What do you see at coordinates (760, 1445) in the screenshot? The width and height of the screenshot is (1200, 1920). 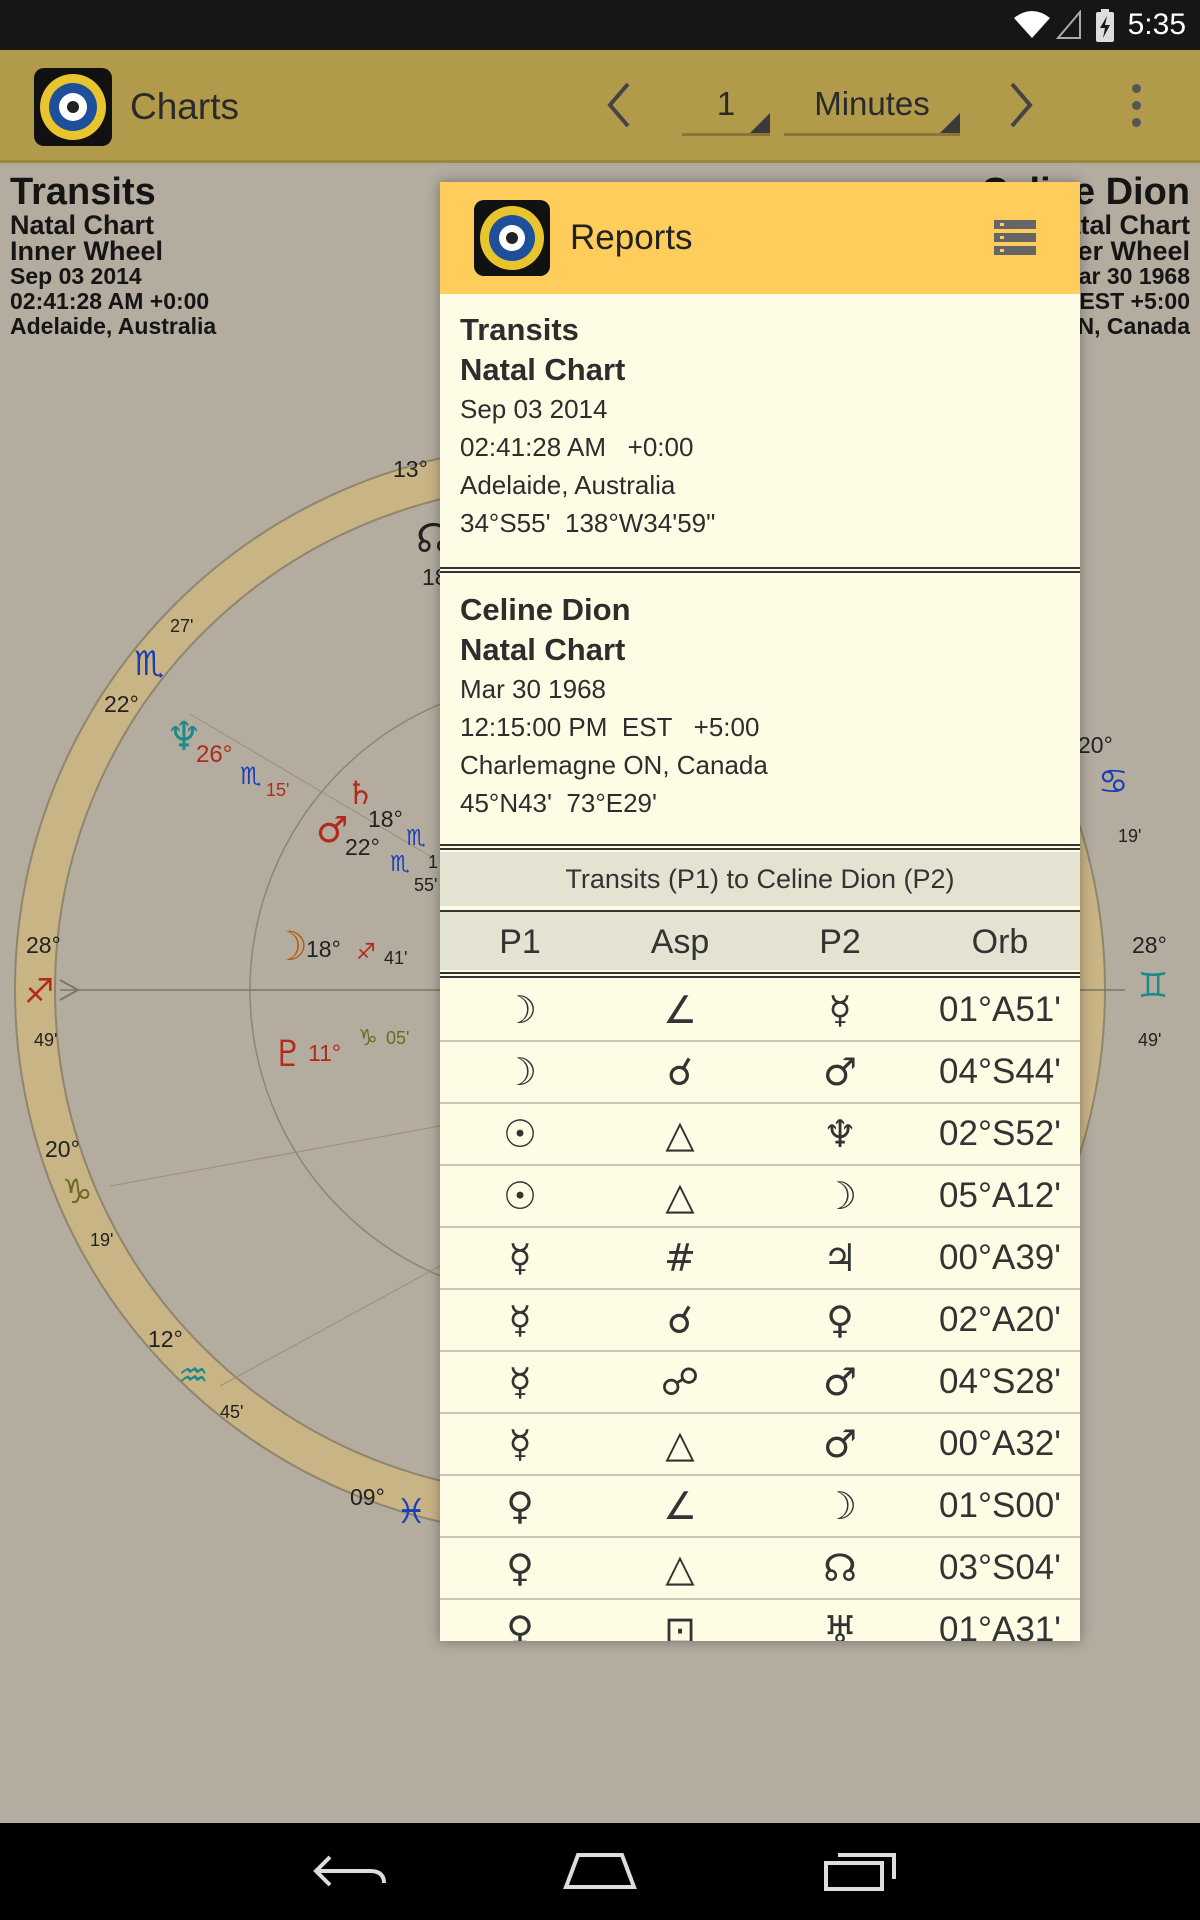 I see `table-row: ☿ △ ♂ 00°A32'` at bounding box center [760, 1445].